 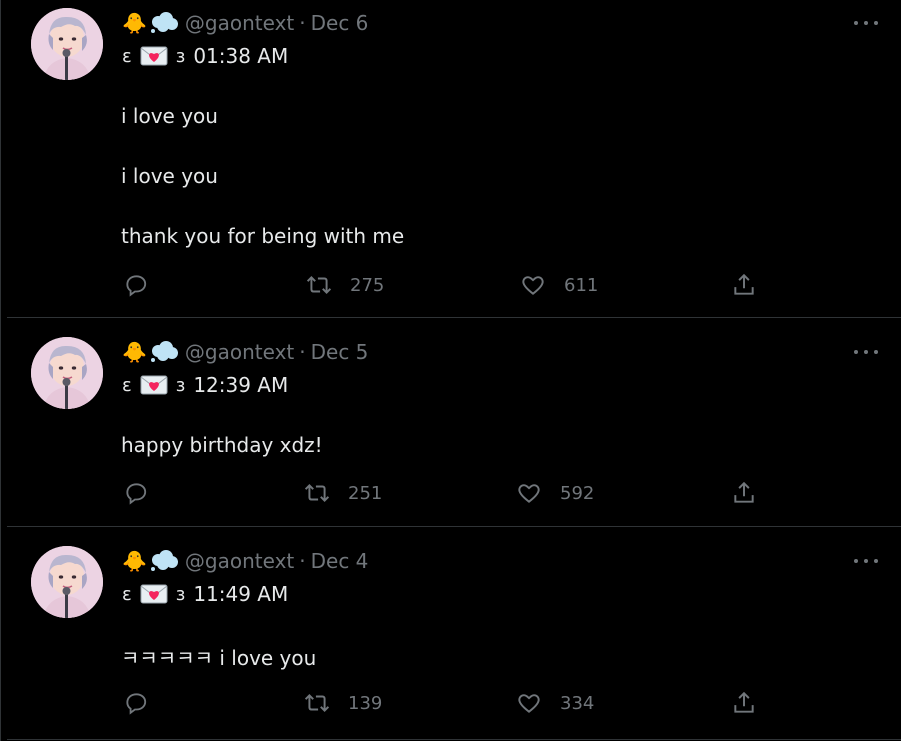 What do you see at coordinates (343, 493) in the screenshot?
I see `retweet-button: 251` at bounding box center [343, 493].